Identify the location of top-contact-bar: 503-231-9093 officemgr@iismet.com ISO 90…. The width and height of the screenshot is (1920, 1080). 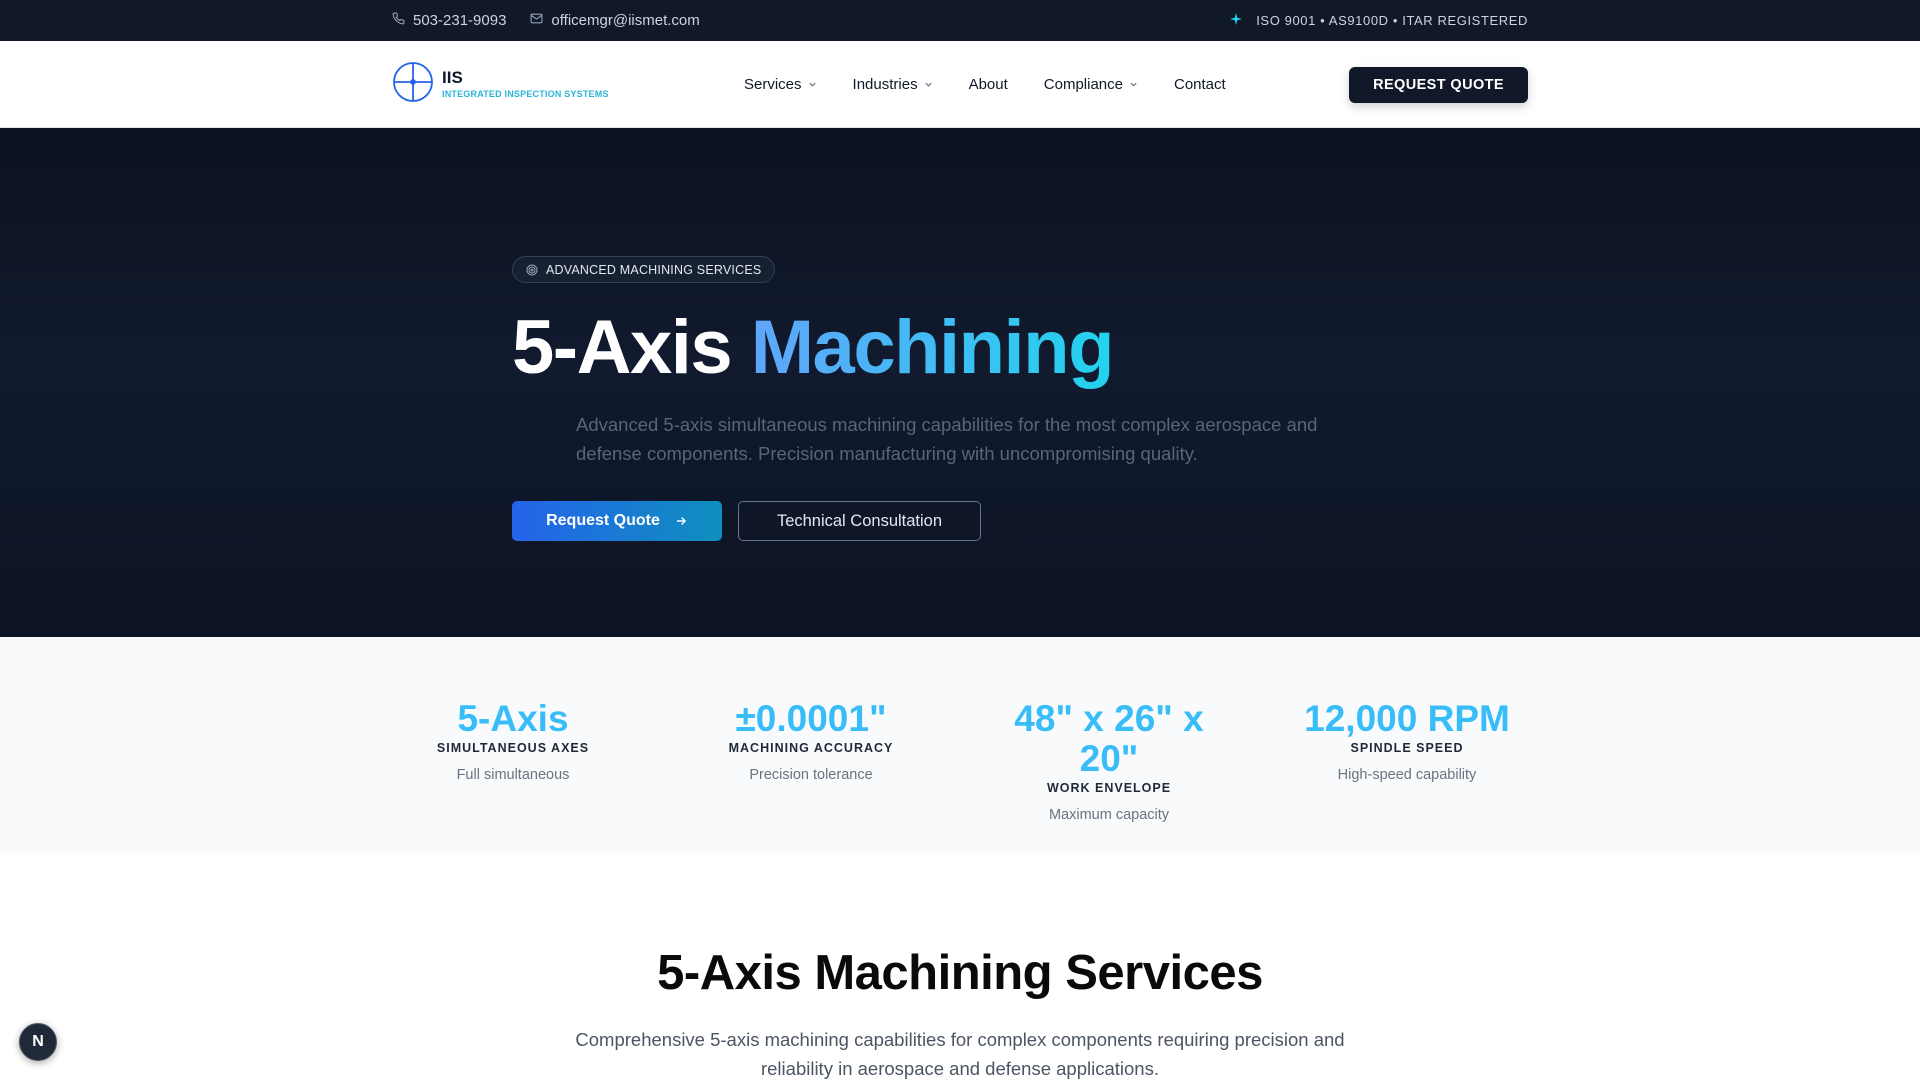
(960, 20).